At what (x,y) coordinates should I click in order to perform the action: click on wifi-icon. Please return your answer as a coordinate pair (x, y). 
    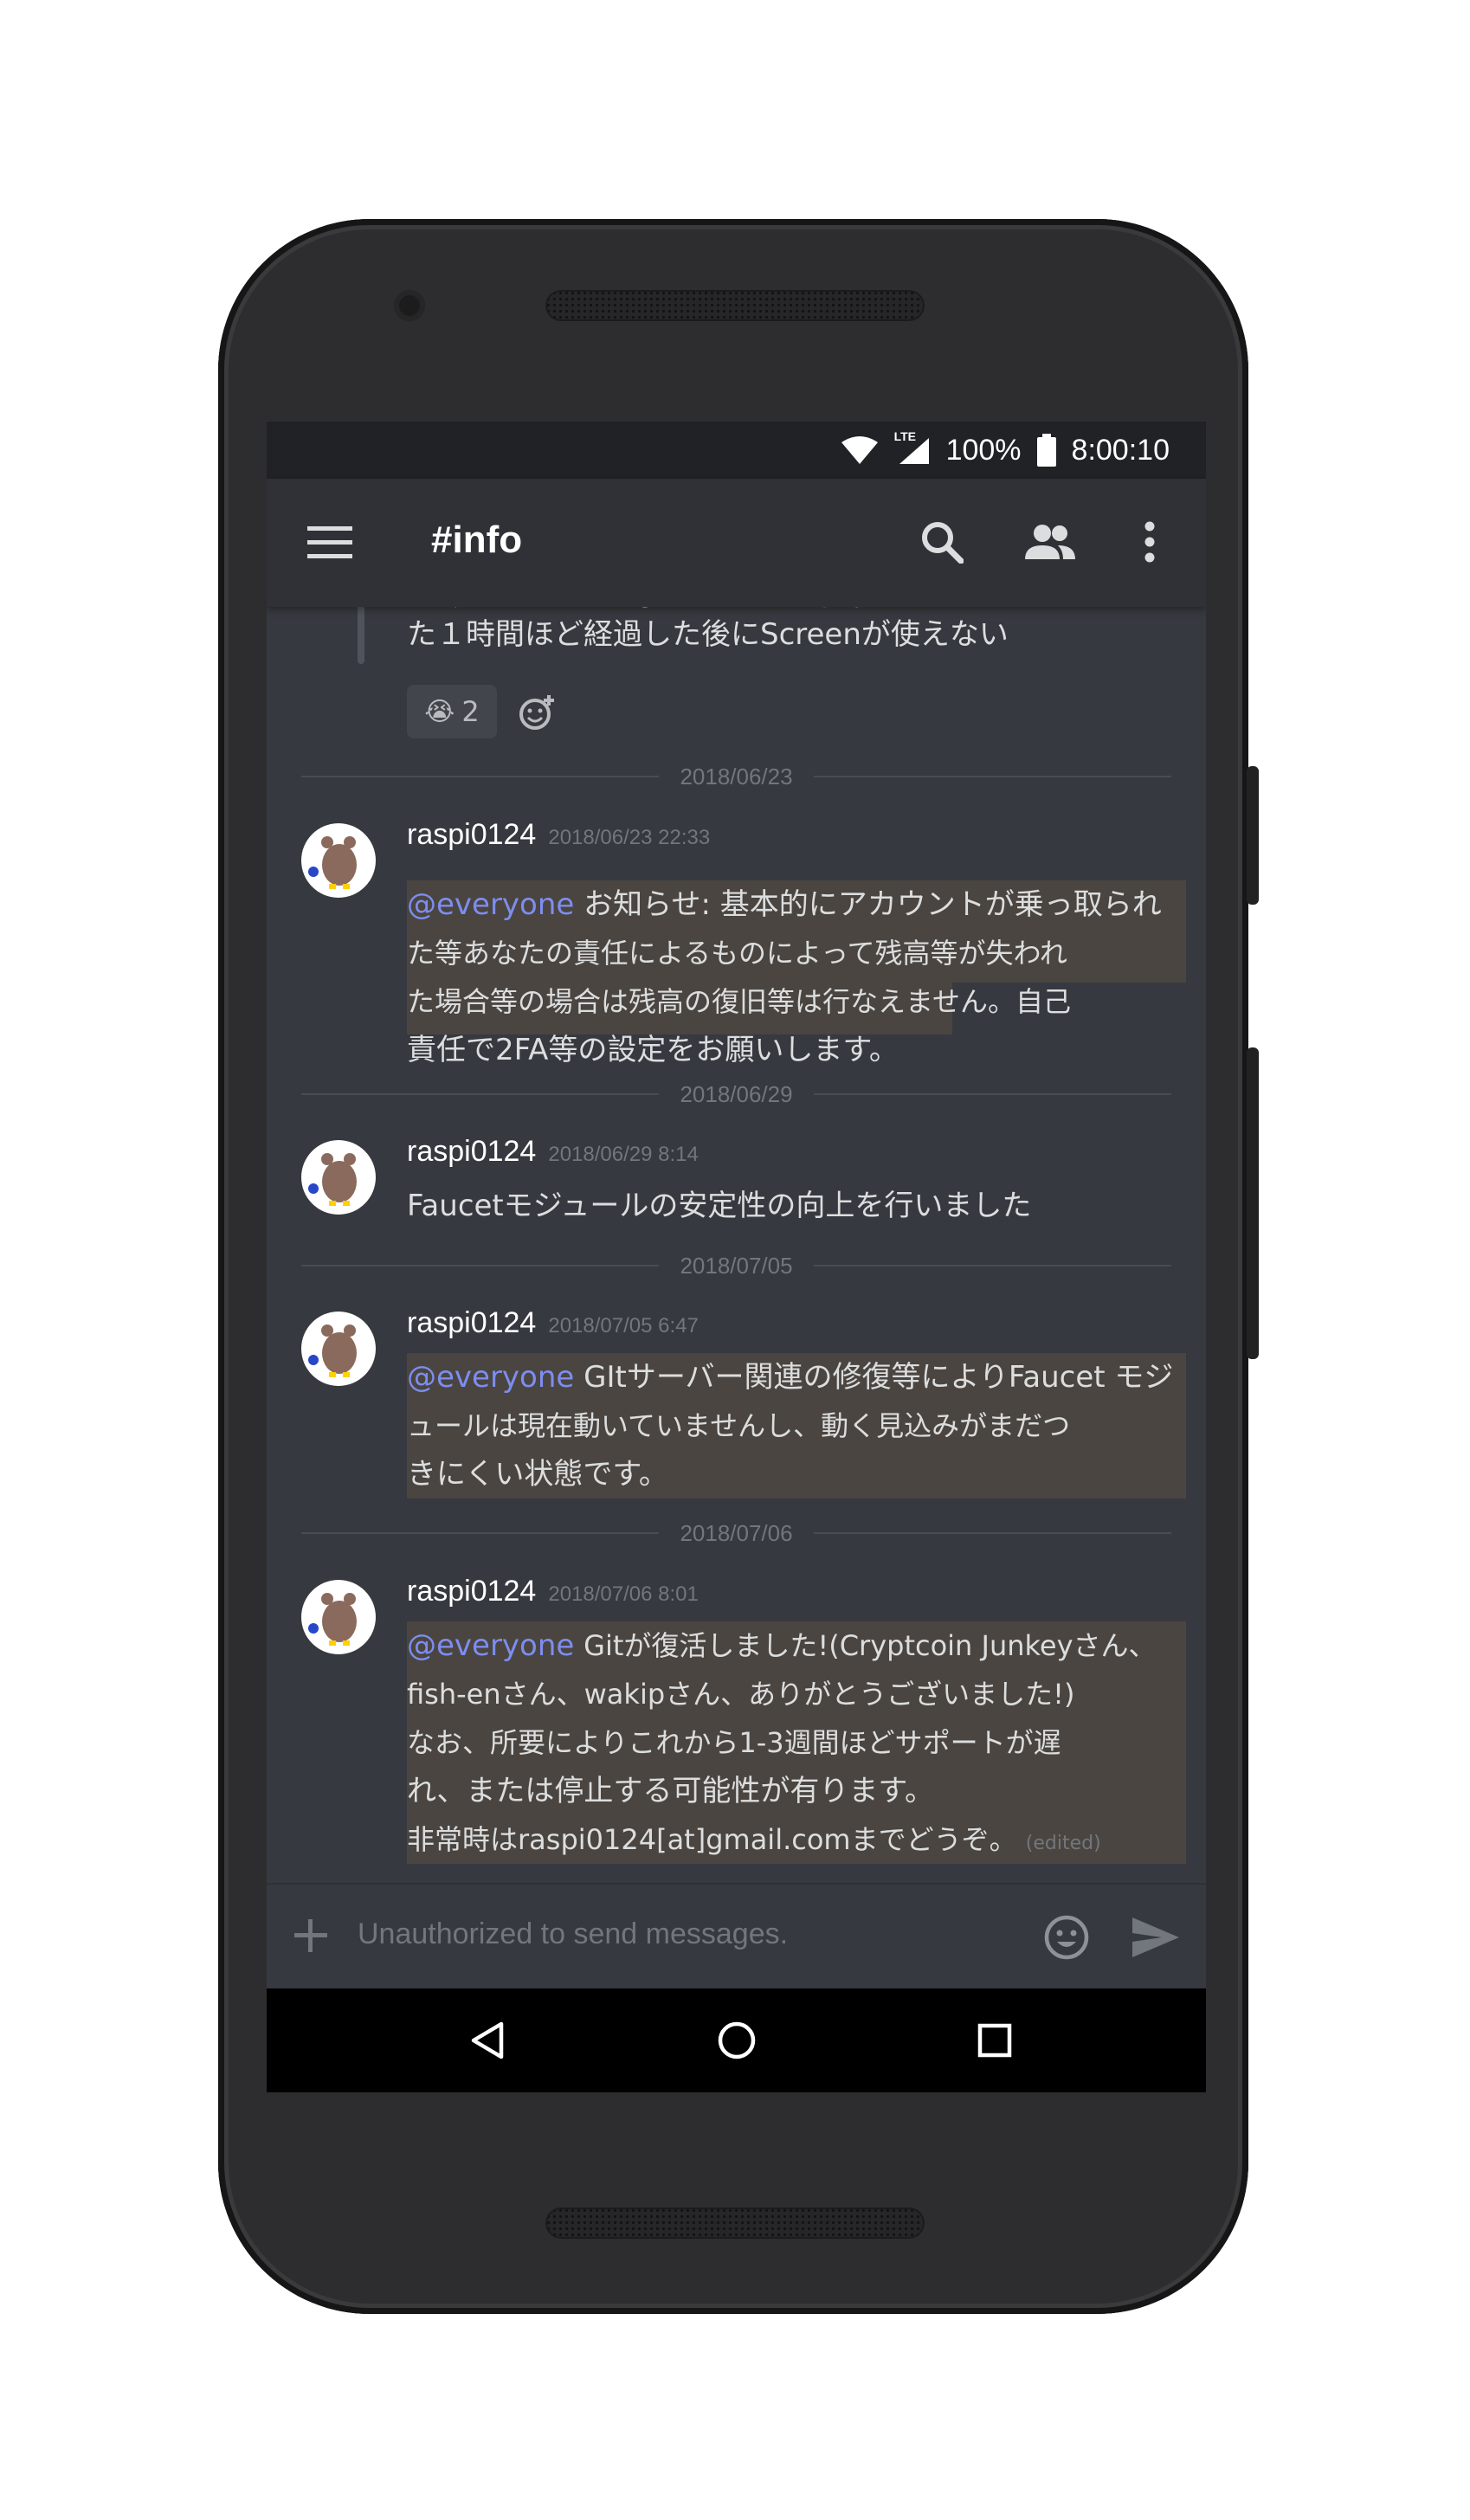
    Looking at the image, I should click on (860, 450).